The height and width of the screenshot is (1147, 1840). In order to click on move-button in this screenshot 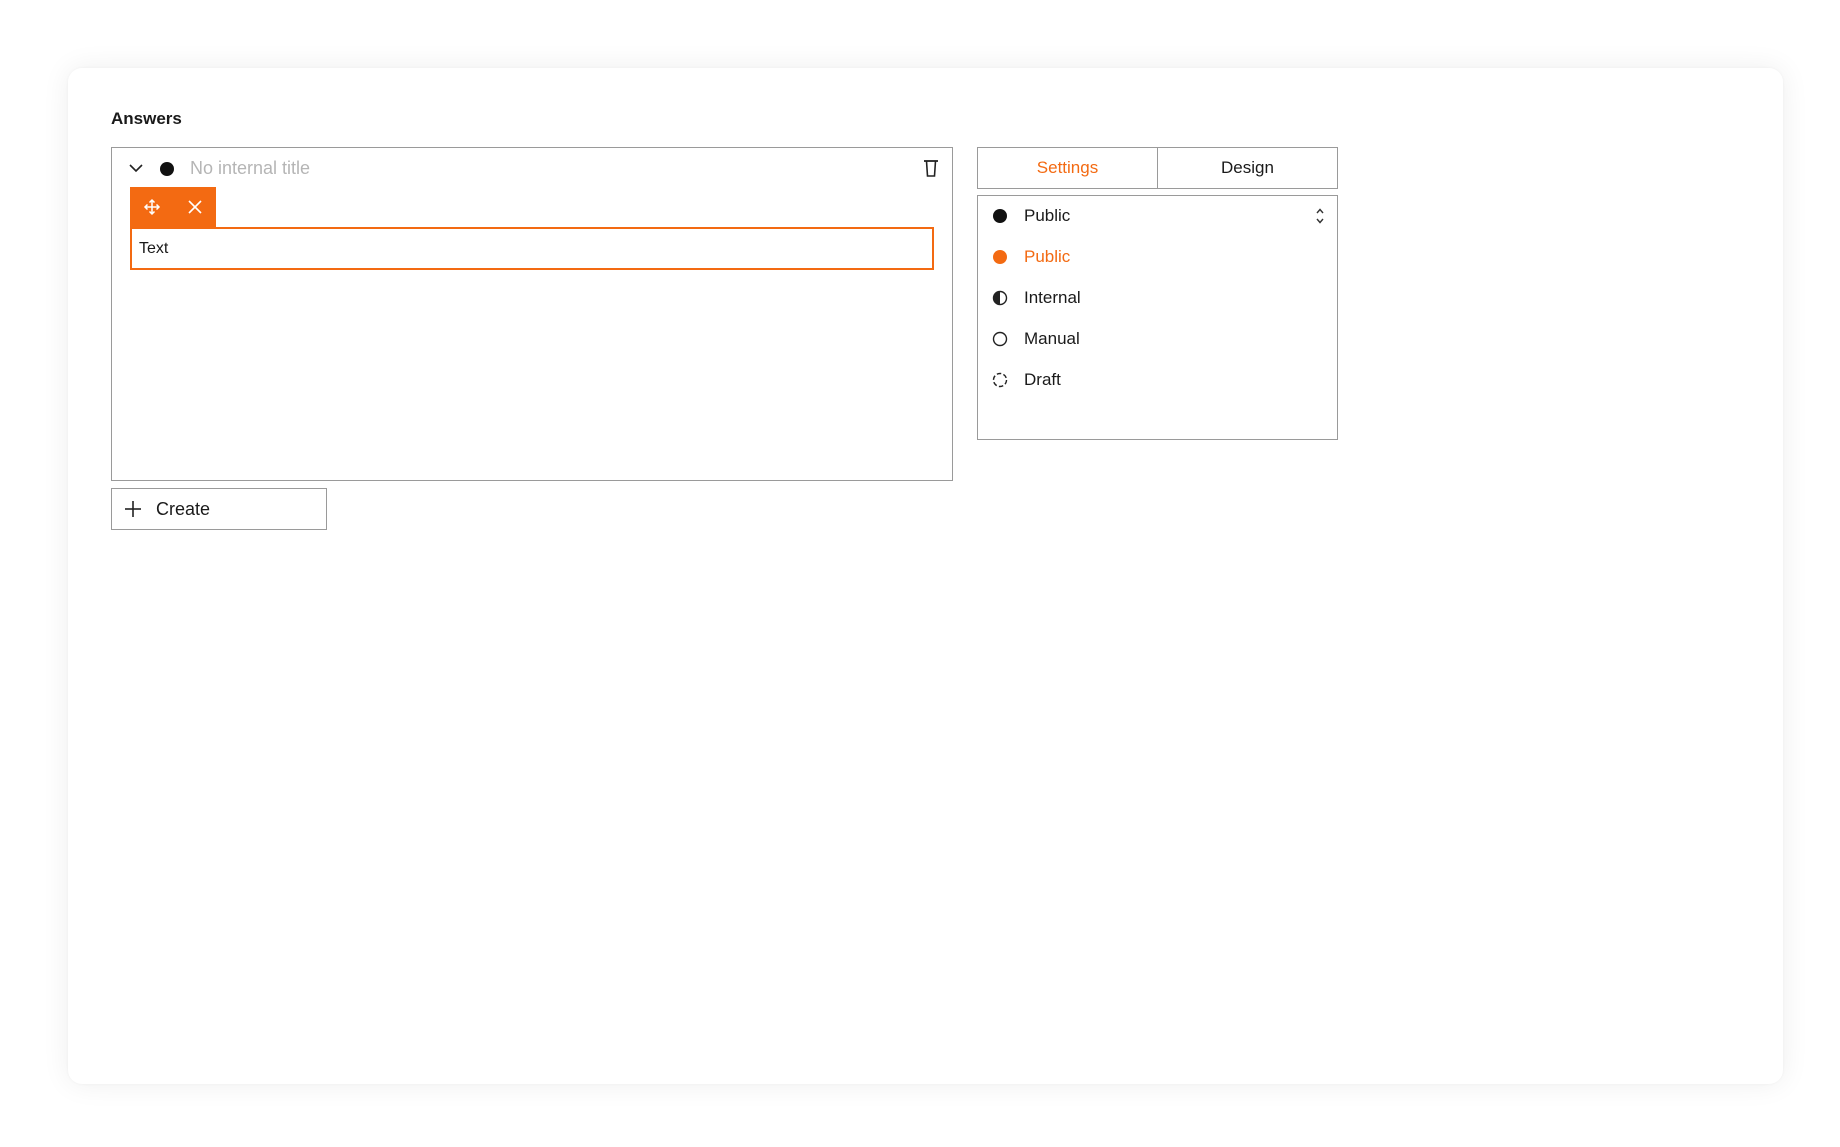, I will do `click(151, 207)`.